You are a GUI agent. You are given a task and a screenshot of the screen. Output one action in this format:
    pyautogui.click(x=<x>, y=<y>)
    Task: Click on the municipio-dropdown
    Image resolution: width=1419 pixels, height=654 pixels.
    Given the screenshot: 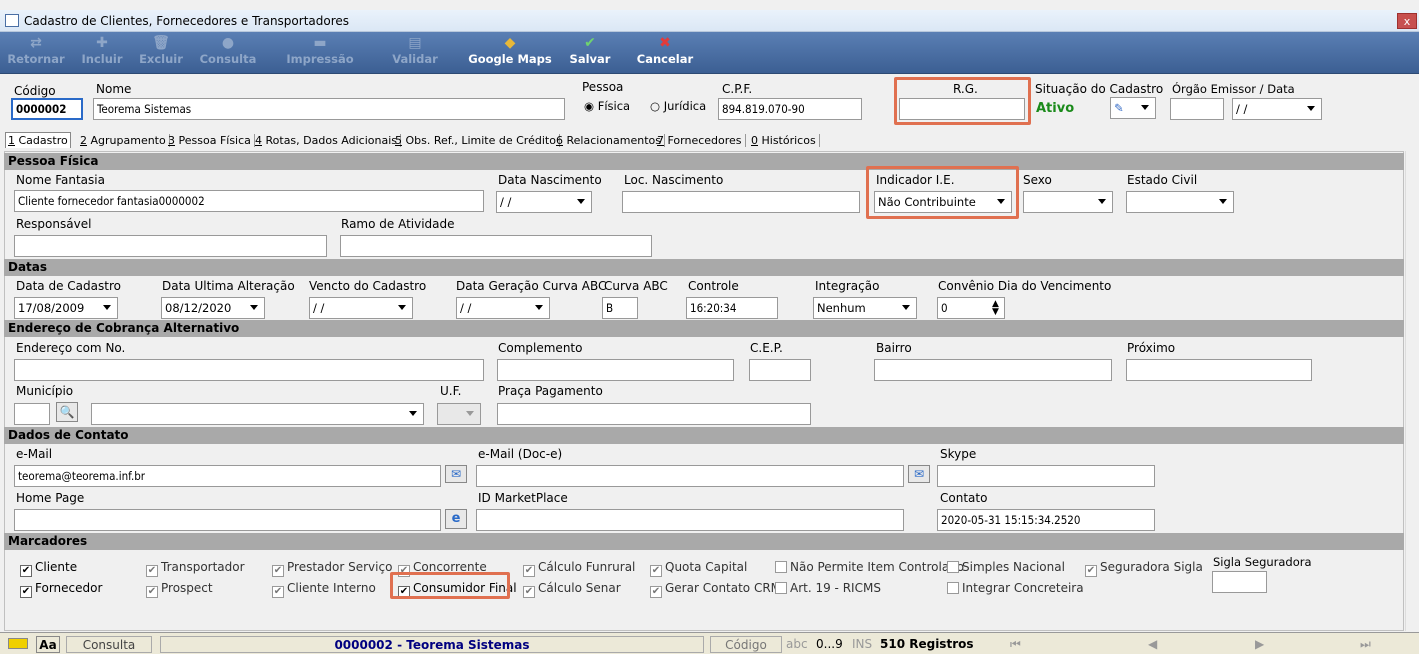 What is the action you would take?
    pyautogui.click(x=257, y=414)
    